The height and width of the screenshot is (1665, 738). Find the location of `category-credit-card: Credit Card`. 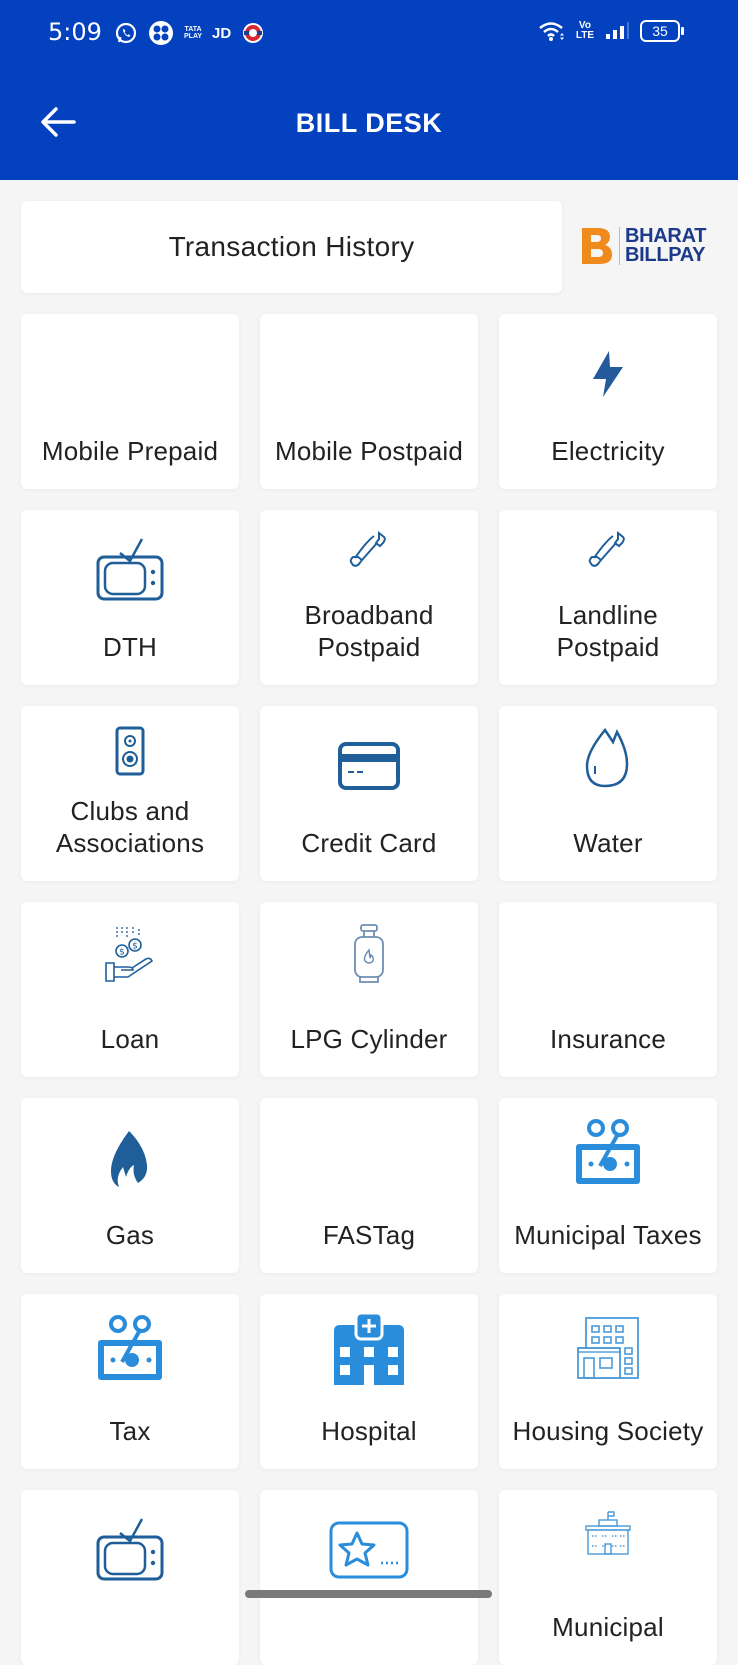

category-credit-card: Credit Card is located at coordinates (369, 793).